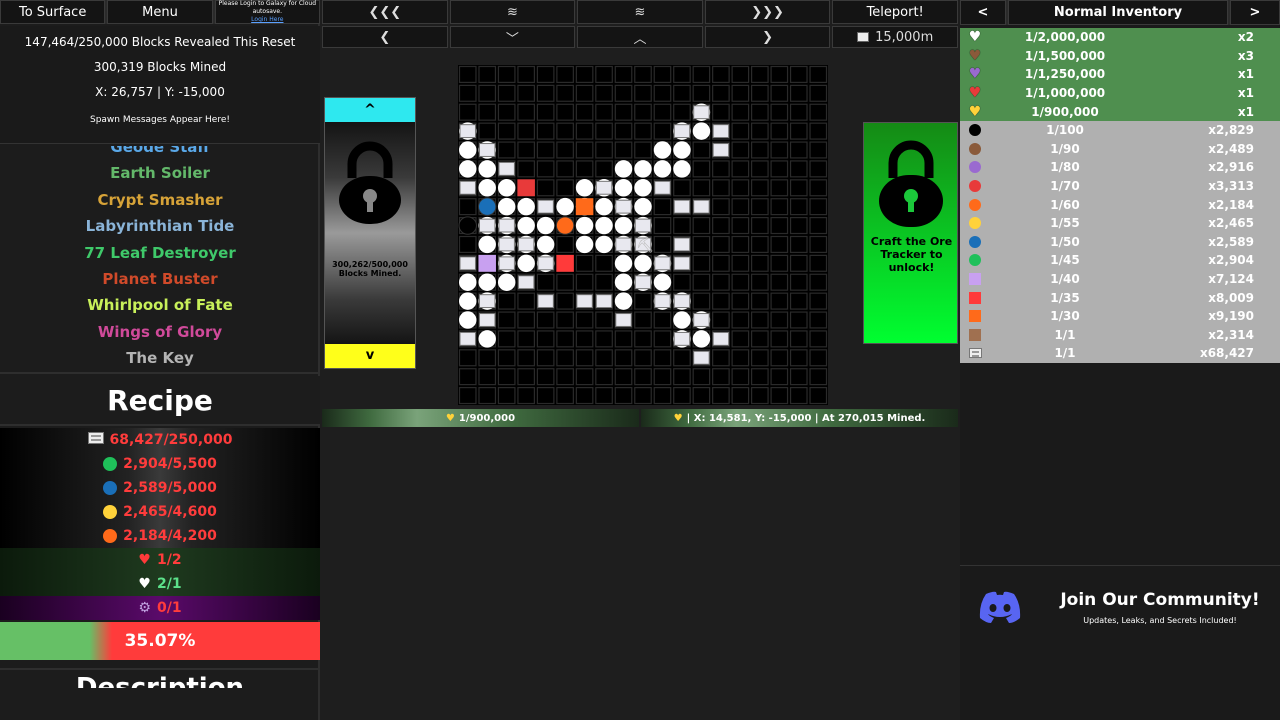  I want to click on inventory-row: ♥ 1/2,000,000 x2, so click(1120, 37).